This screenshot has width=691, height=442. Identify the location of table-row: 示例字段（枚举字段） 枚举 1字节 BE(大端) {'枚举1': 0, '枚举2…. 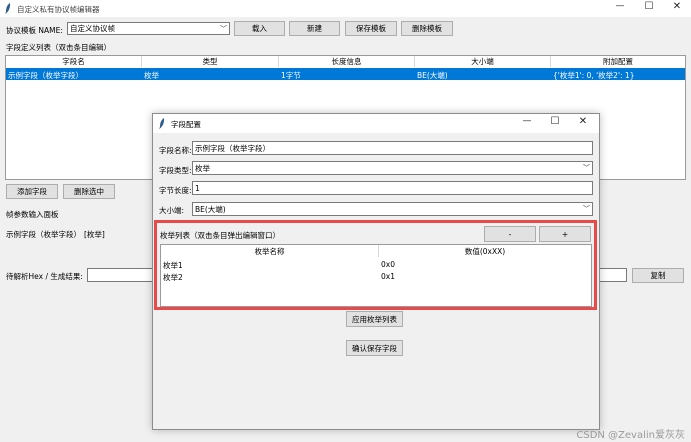
(345, 74).